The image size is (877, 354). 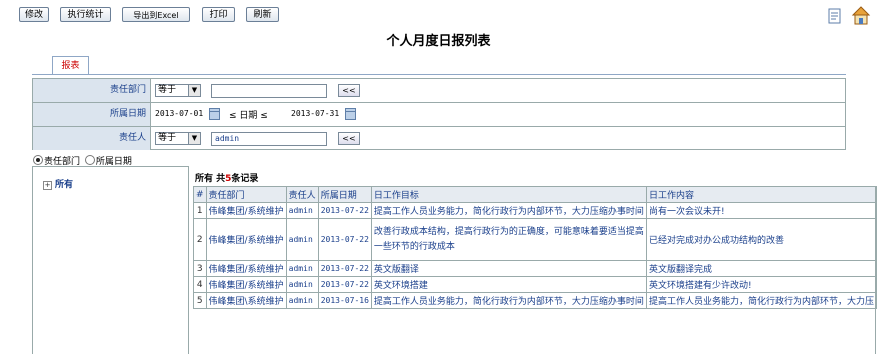 What do you see at coordinates (269, 91) in the screenshot?
I see `dept-input` at bounding box center [269, 91].